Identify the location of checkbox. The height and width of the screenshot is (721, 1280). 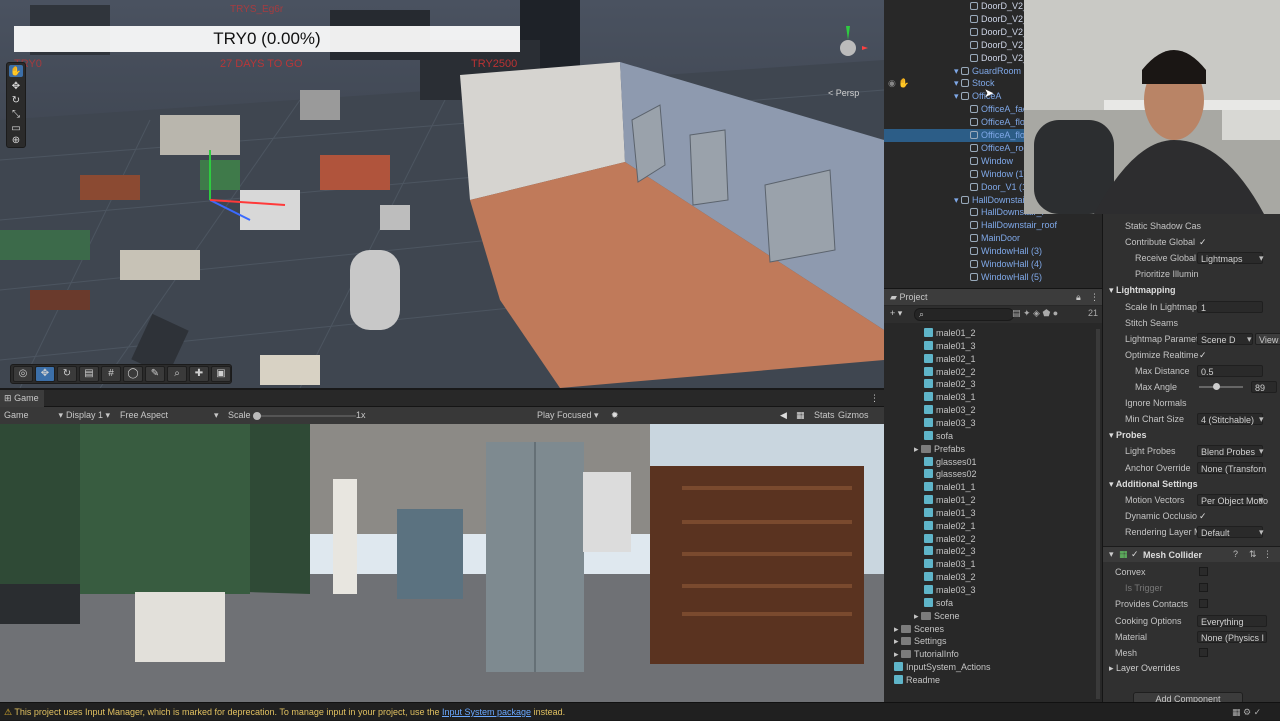
(1203, 588).